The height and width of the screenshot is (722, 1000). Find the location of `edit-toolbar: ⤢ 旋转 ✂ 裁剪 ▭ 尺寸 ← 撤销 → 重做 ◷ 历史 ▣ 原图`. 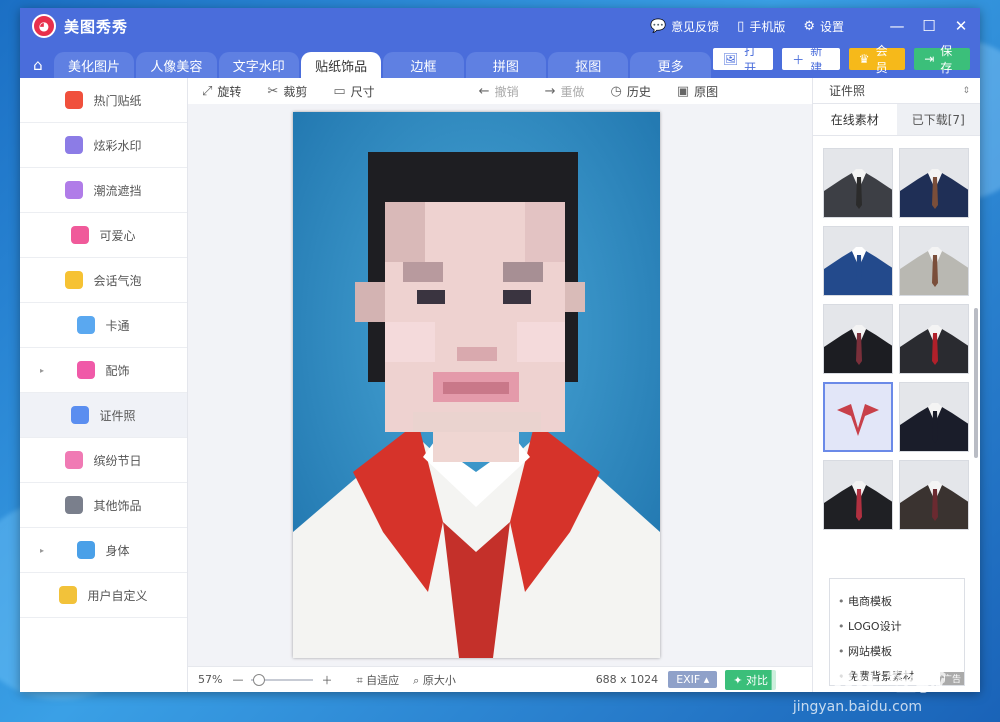

edit-toolbar: ⤢ 旋转 ✂ 裁剪 ▭ 尺寸 ← 撤销 → 重做 ◷ 历史 ▣ 原图 is located at coordinates (500, 91).